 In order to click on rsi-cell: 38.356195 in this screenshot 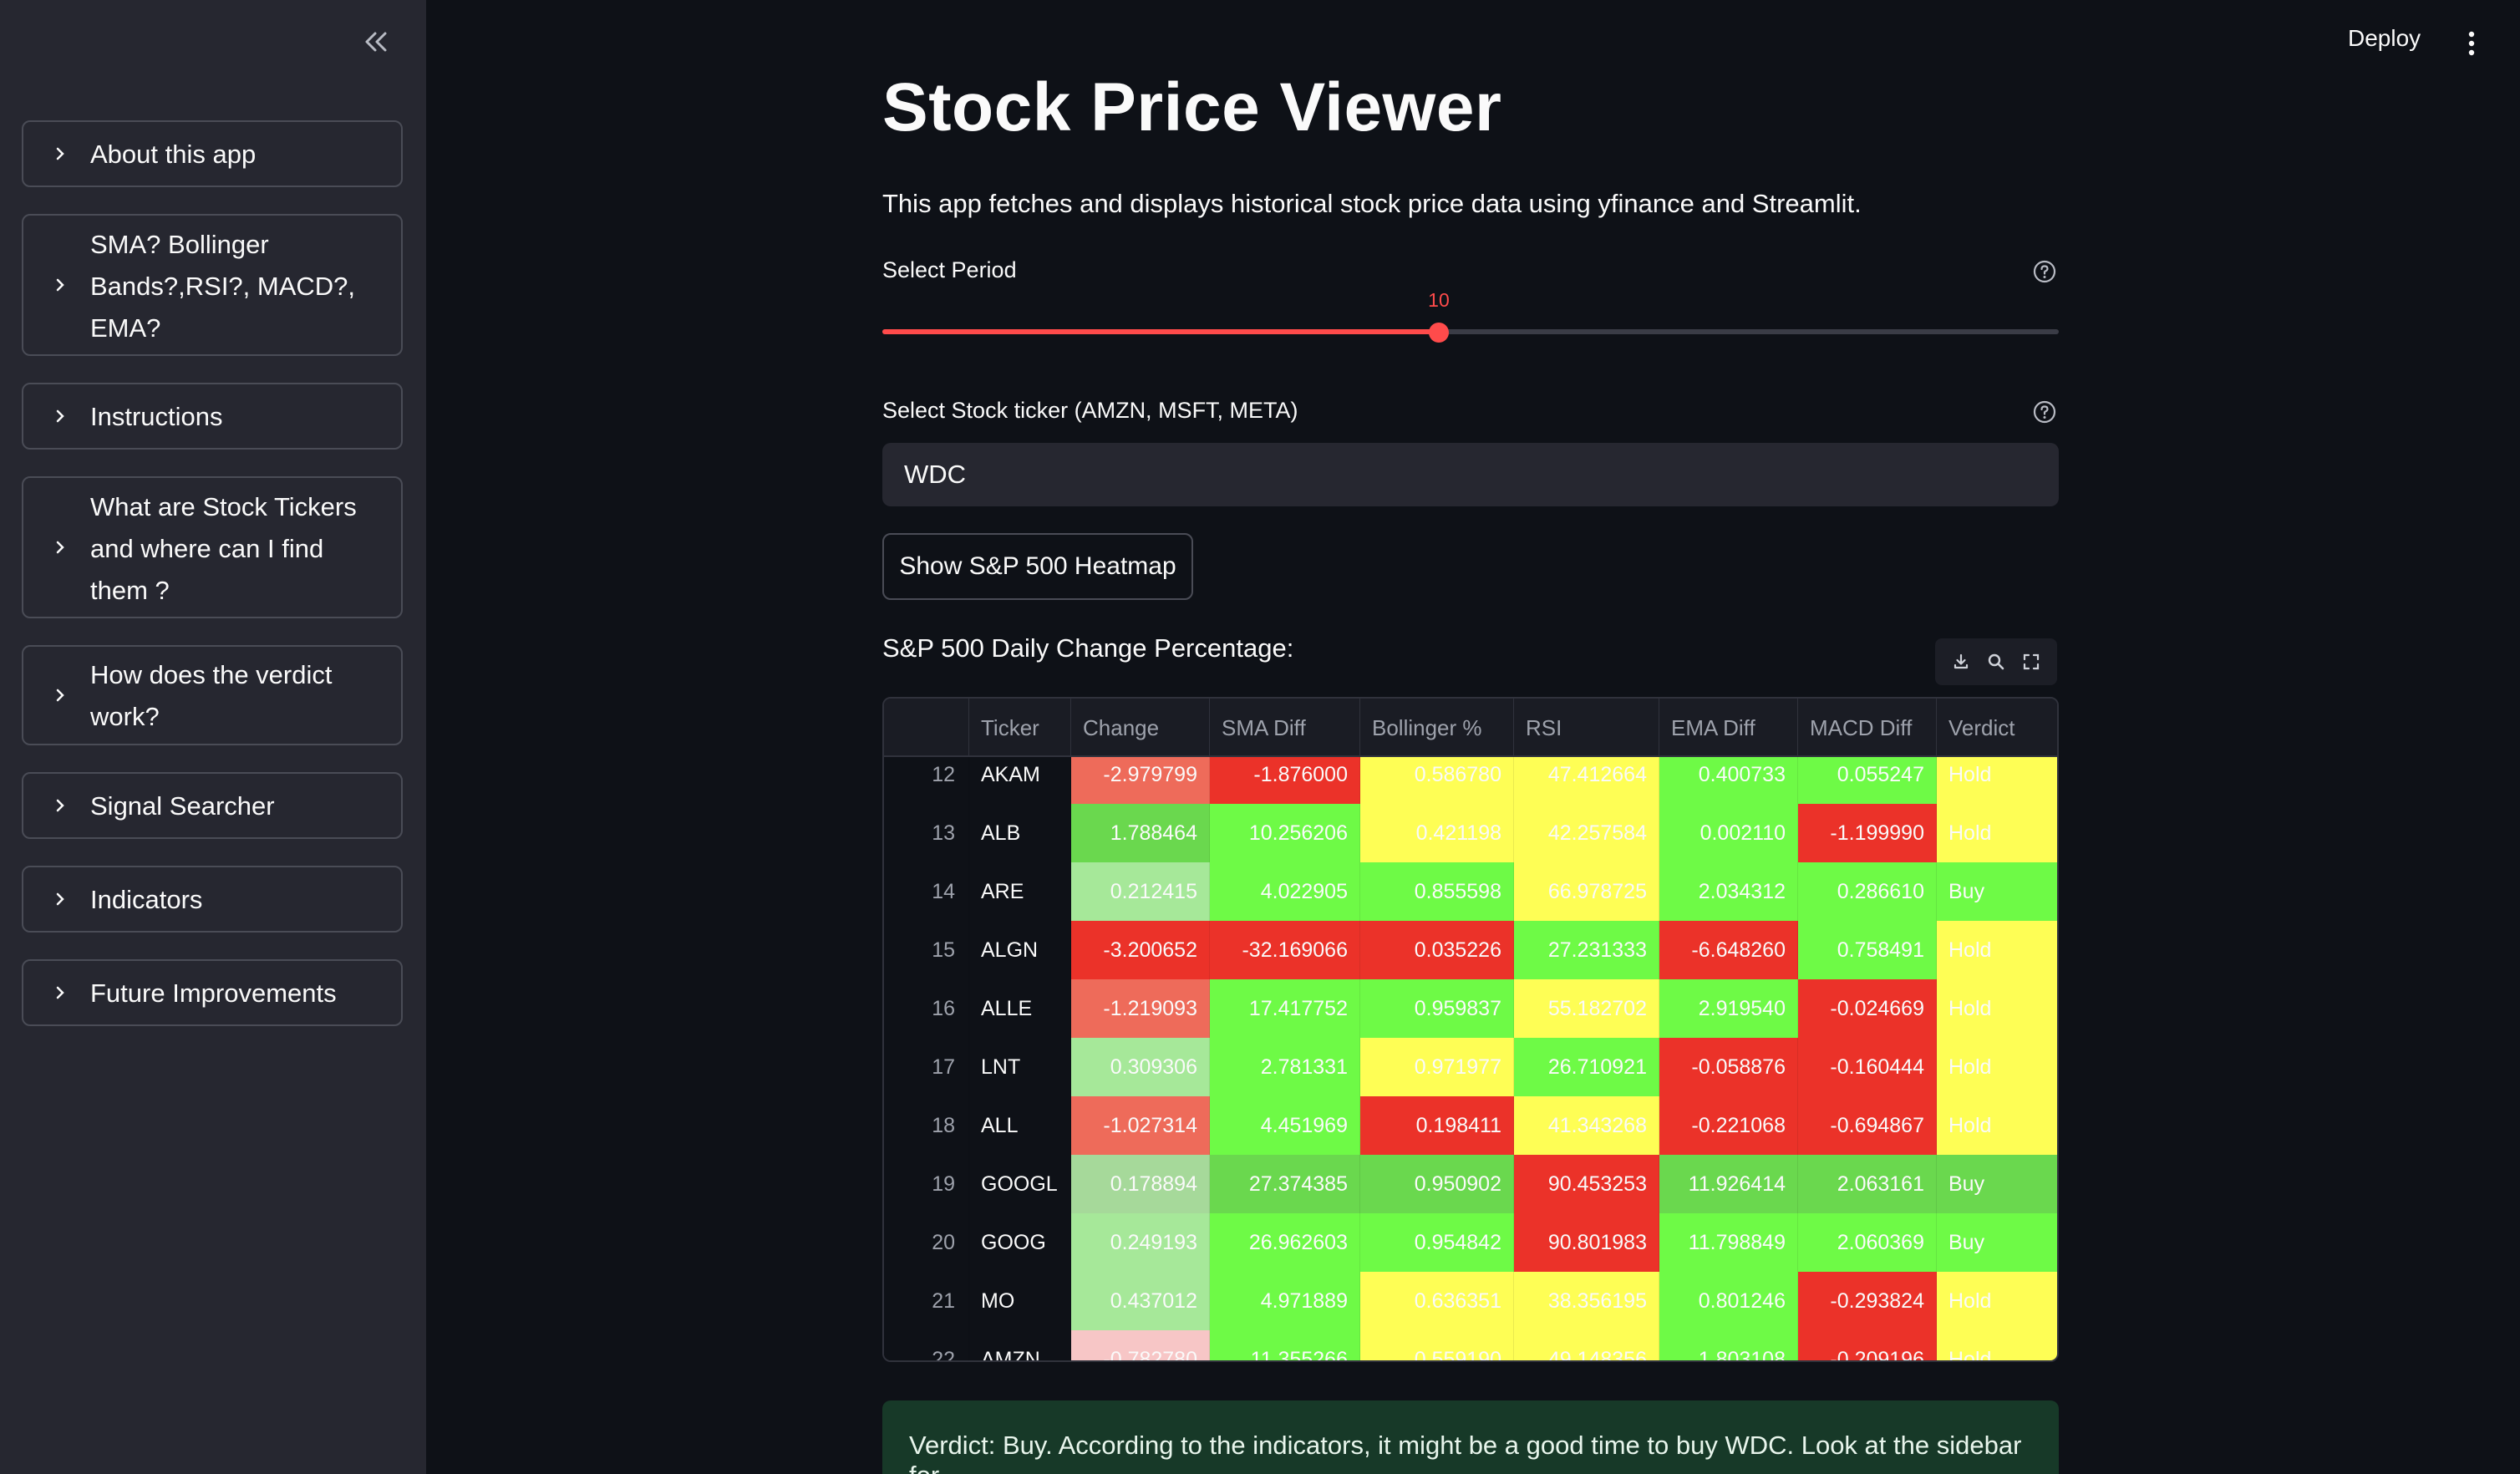, I will do `click(1586, 1301)`.